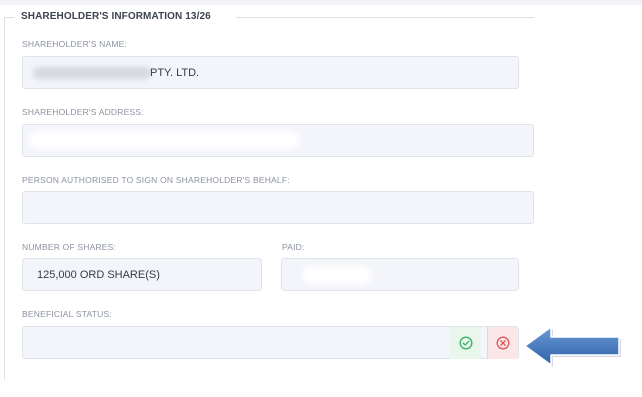  I want to click on section-counter: 13/26, so click(198, 16).